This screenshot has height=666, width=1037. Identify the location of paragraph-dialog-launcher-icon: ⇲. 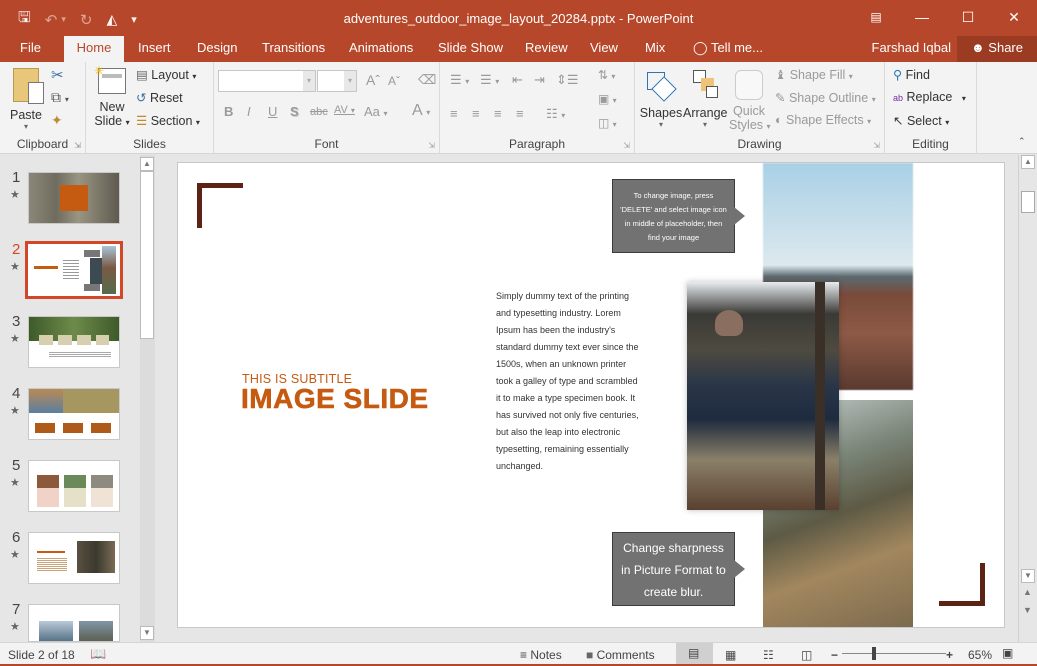
(626, 145).